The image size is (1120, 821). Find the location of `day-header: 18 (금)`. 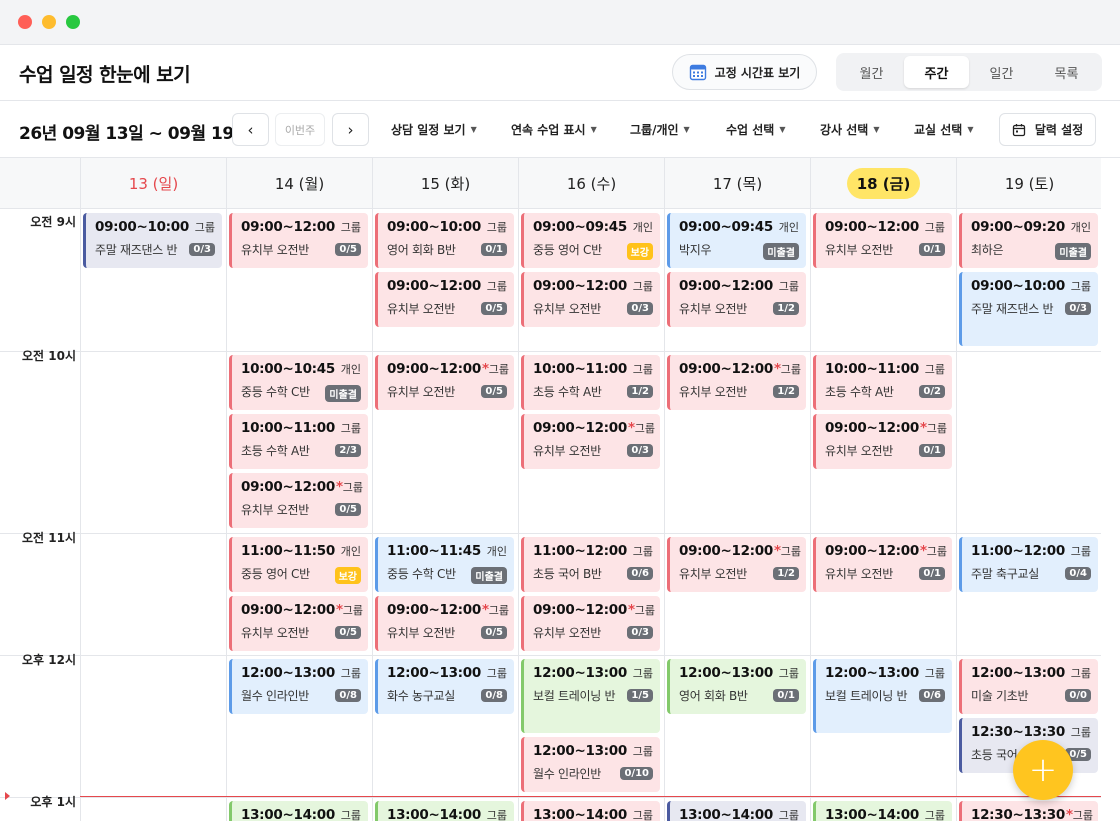

day-header: 18 (금) is located at coordinates (883, 183).